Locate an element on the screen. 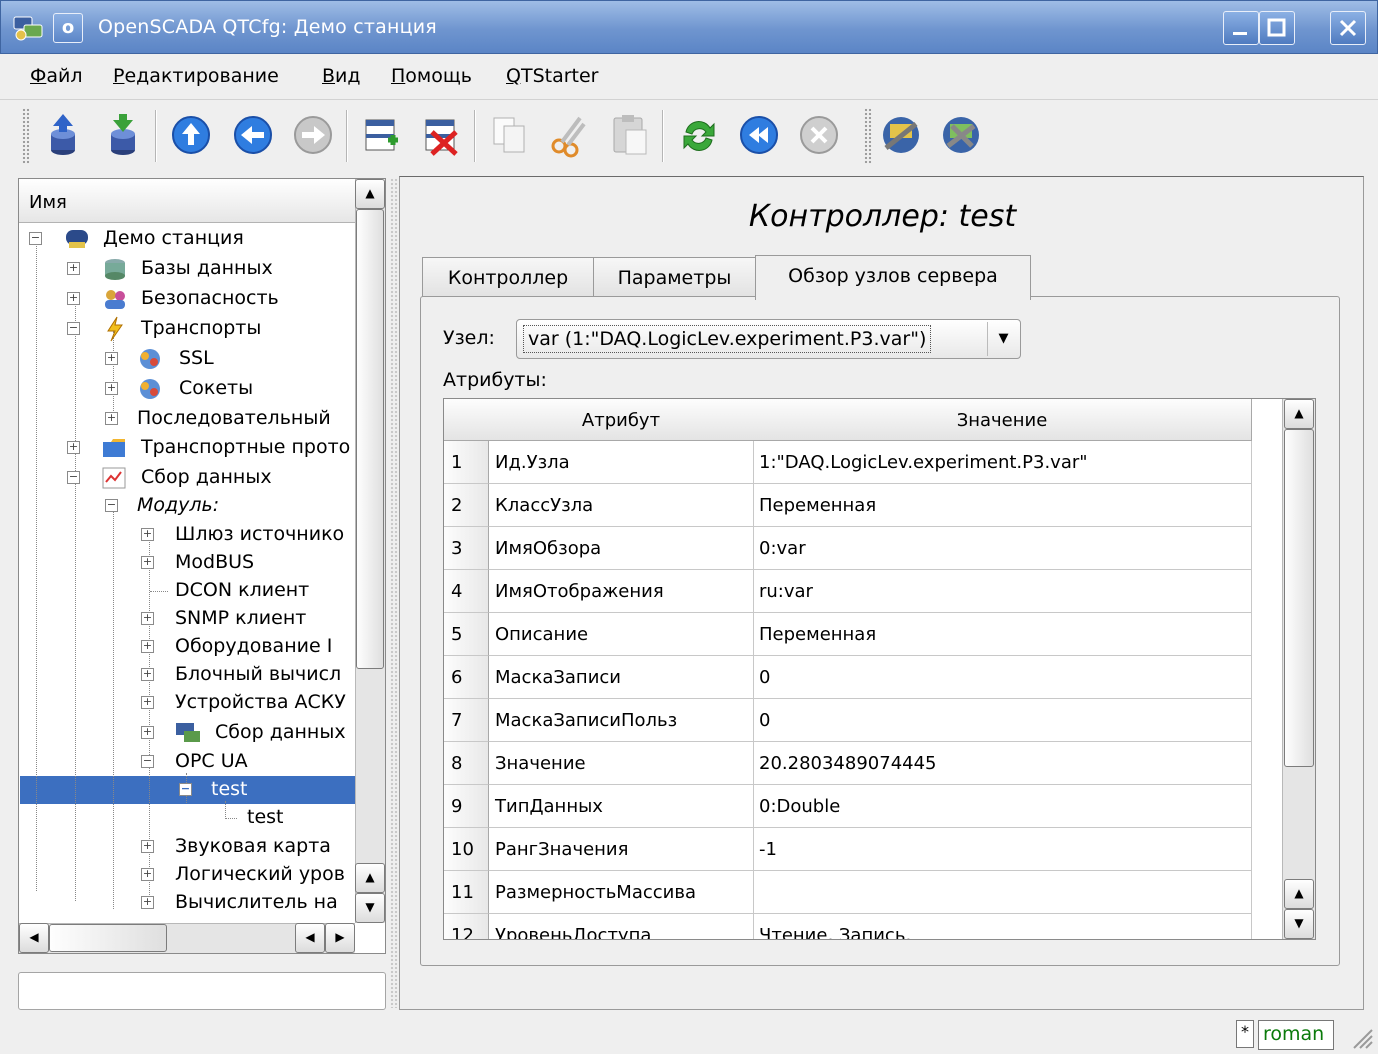  stop-icon is located at coordinates (819, 135).